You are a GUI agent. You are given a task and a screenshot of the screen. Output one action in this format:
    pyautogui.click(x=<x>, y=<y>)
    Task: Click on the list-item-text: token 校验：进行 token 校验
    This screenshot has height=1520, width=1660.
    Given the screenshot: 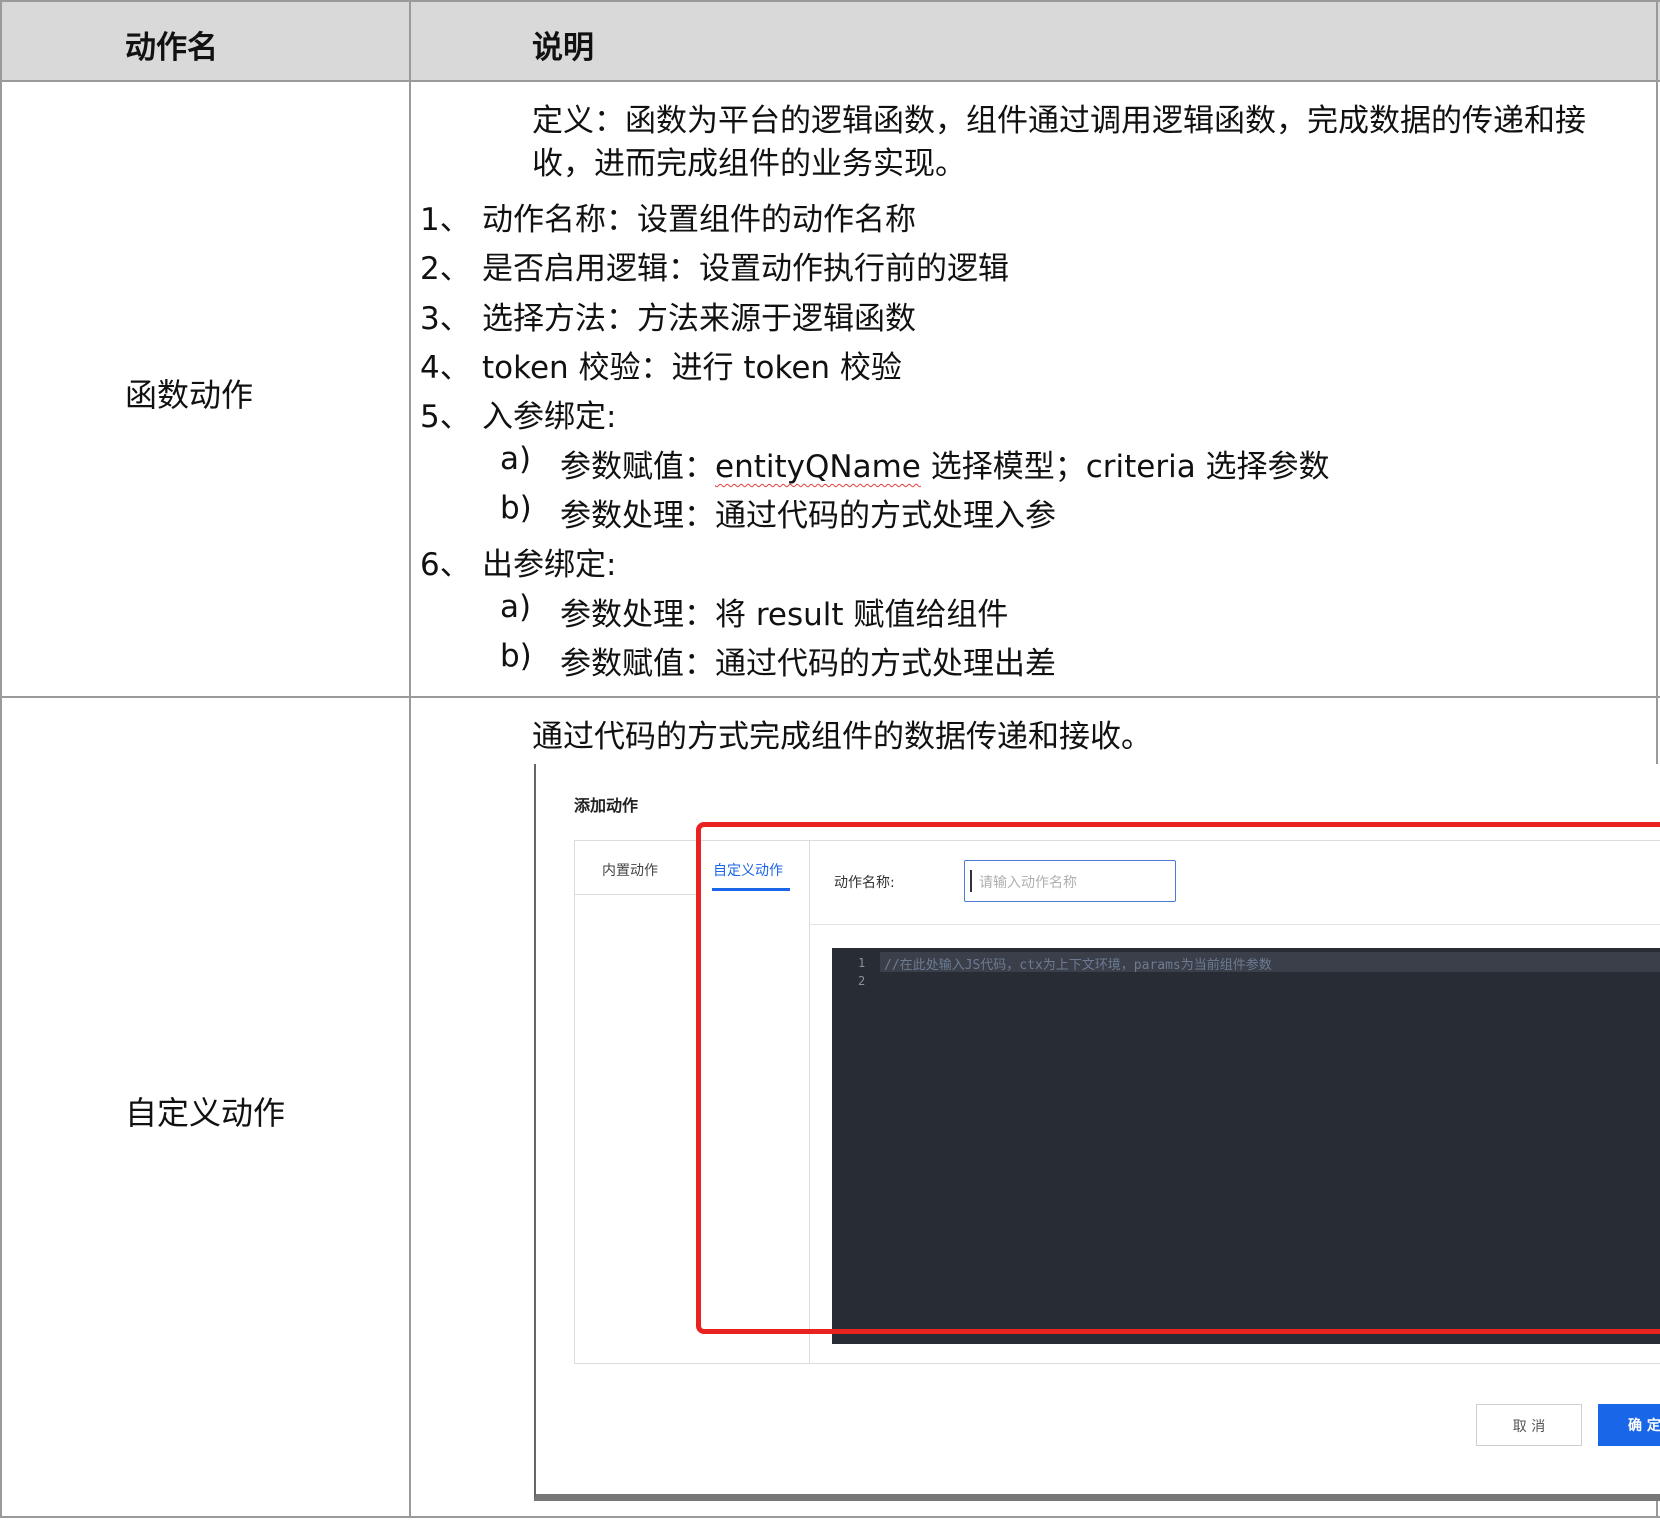 What is the action you would take?
    pyautogui.click(x=692, y=368)
    